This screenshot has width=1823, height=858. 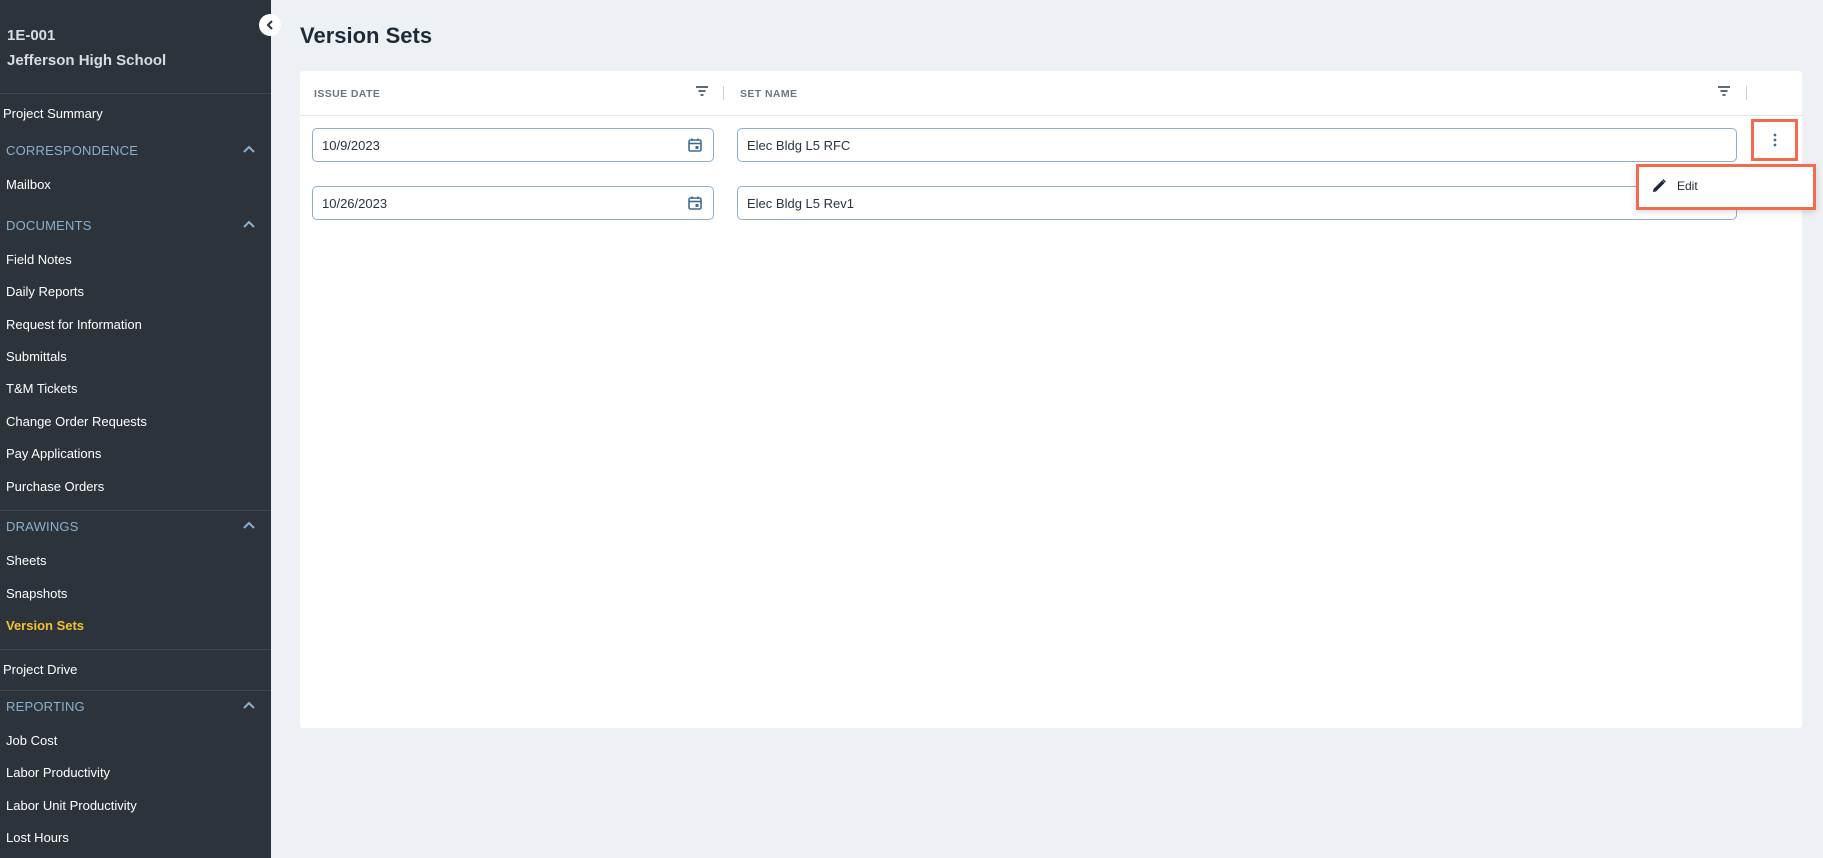 I want to click on nav-sheets: Sheets, so click(x=26, y=560).